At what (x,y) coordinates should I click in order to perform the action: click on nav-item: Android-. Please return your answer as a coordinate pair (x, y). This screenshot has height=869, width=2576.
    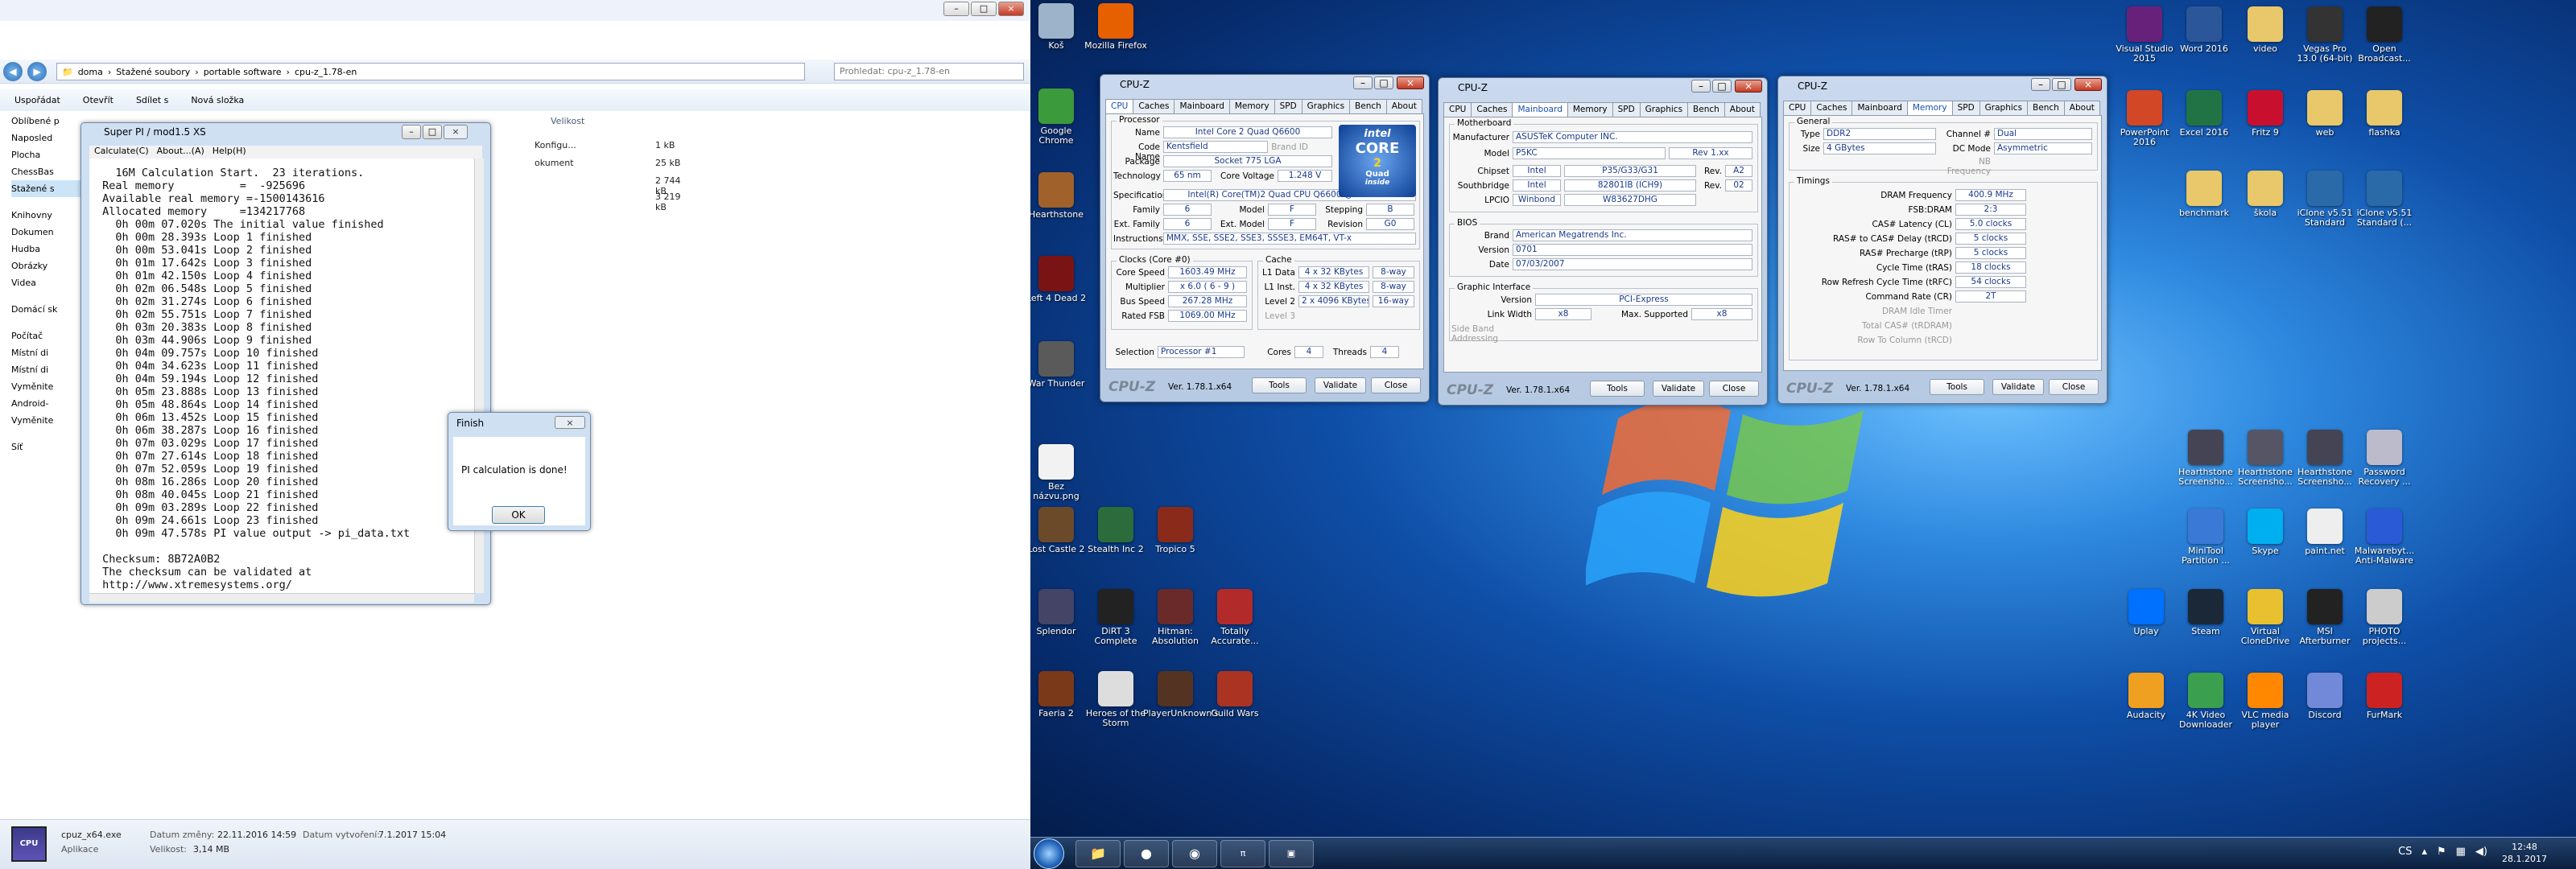
    Looking at the image, I should click on (47, 403).